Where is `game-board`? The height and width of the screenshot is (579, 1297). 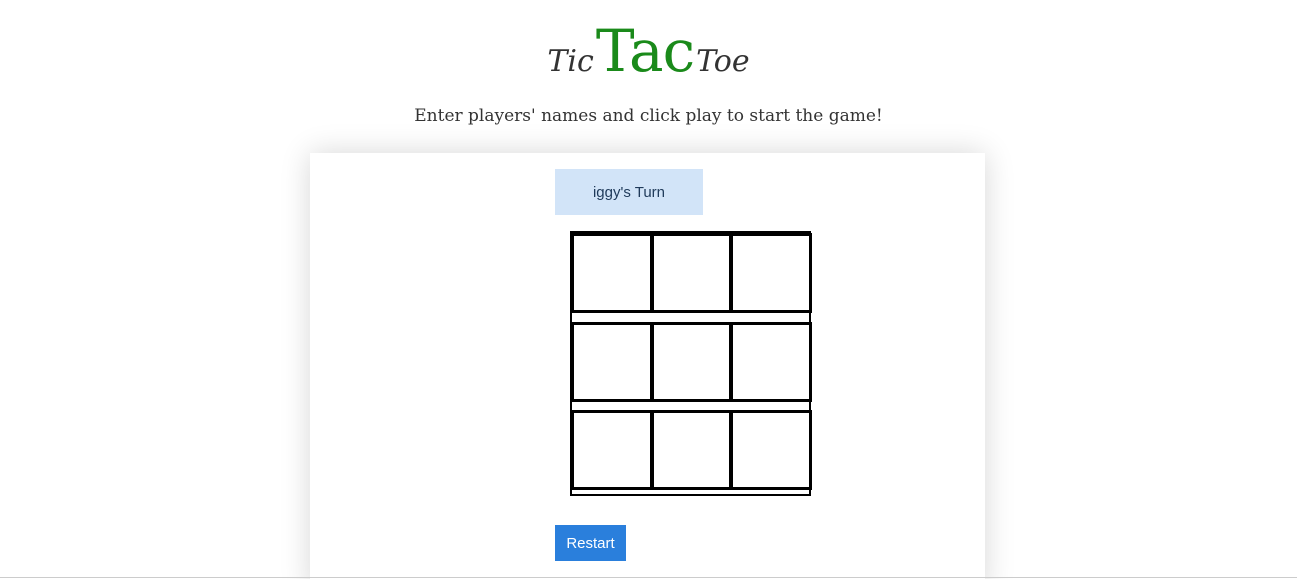
game-board is located at coordinates (691, 363).